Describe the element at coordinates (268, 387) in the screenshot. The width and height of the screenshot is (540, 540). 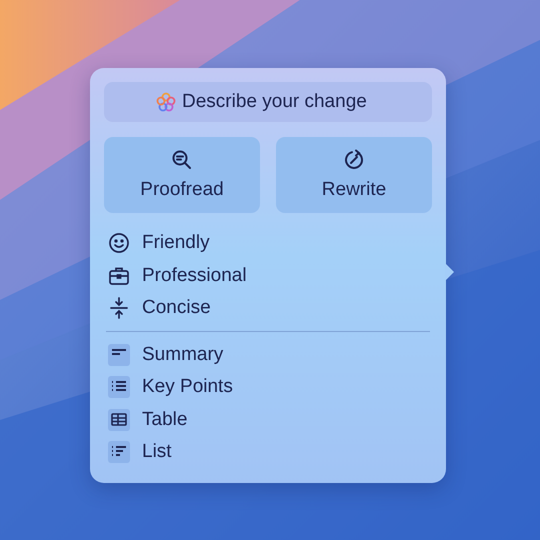
I see `format-menu-item: Key Points` at that location.